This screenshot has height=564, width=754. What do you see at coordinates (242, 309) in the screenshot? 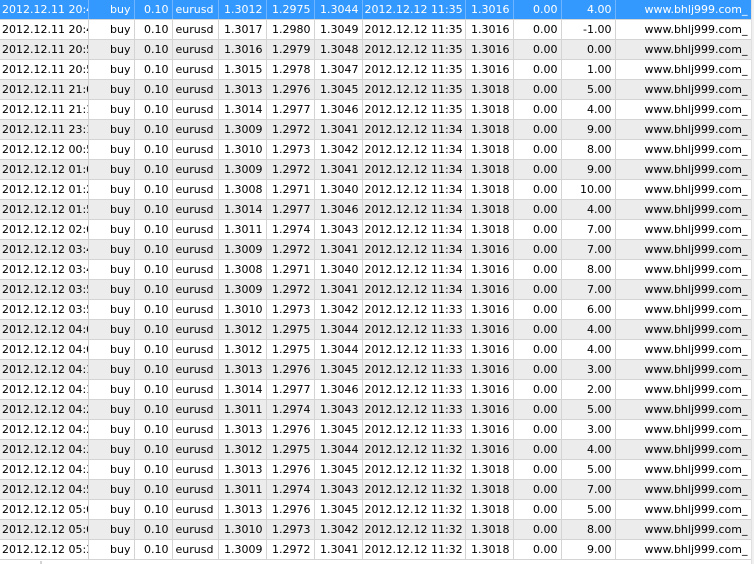
I see `cell-open-price: 1.3010` at bounding box center [242, 309].